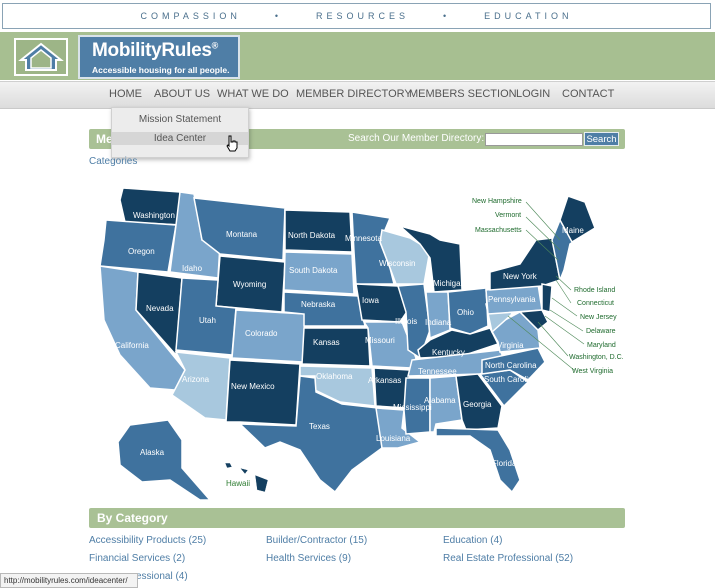 The height and width of the screenshot is (588, 715). Describe the element at coordinates (196, 379) in the screenshot. I see `label-arizona: Arizona` at that location.